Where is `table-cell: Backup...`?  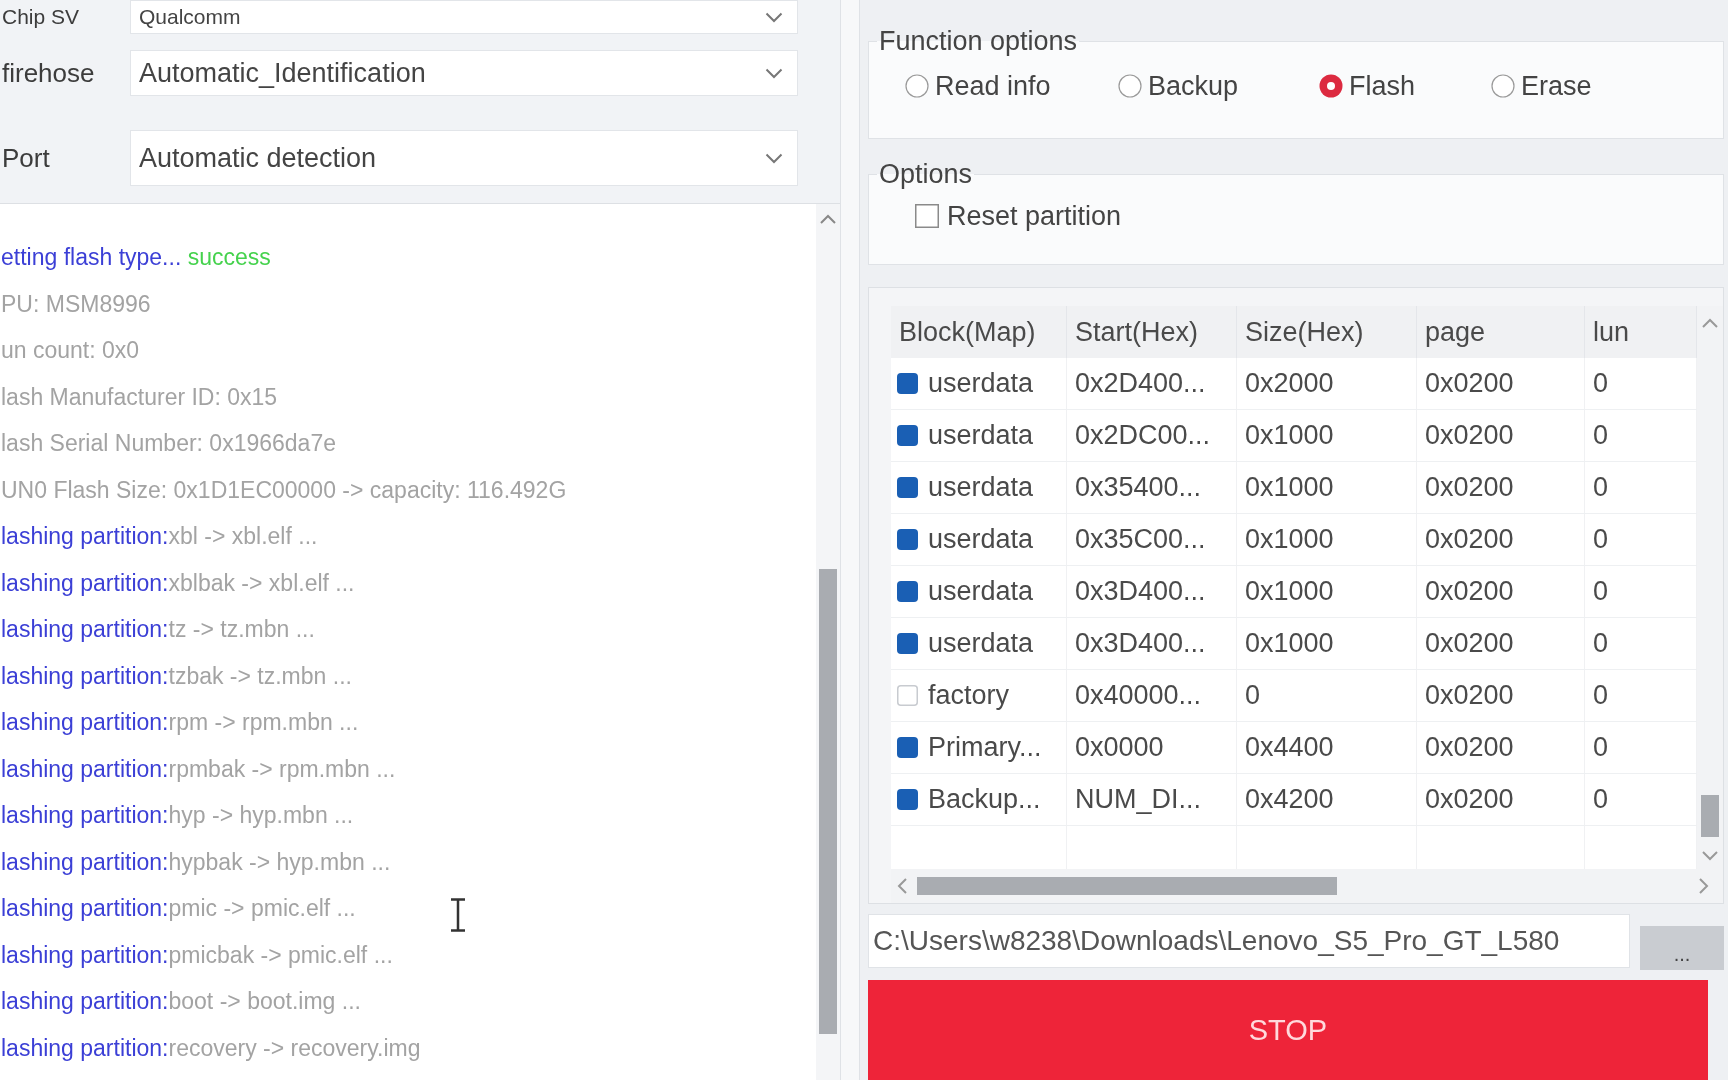 table-cell: Backup... is located at coordinates (984, 799).